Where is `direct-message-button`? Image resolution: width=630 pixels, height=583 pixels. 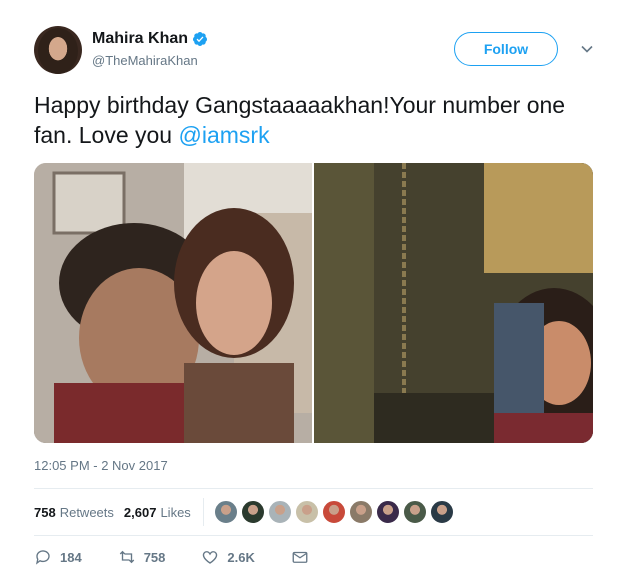 direct-message-button is located at coordinates (300, 557).